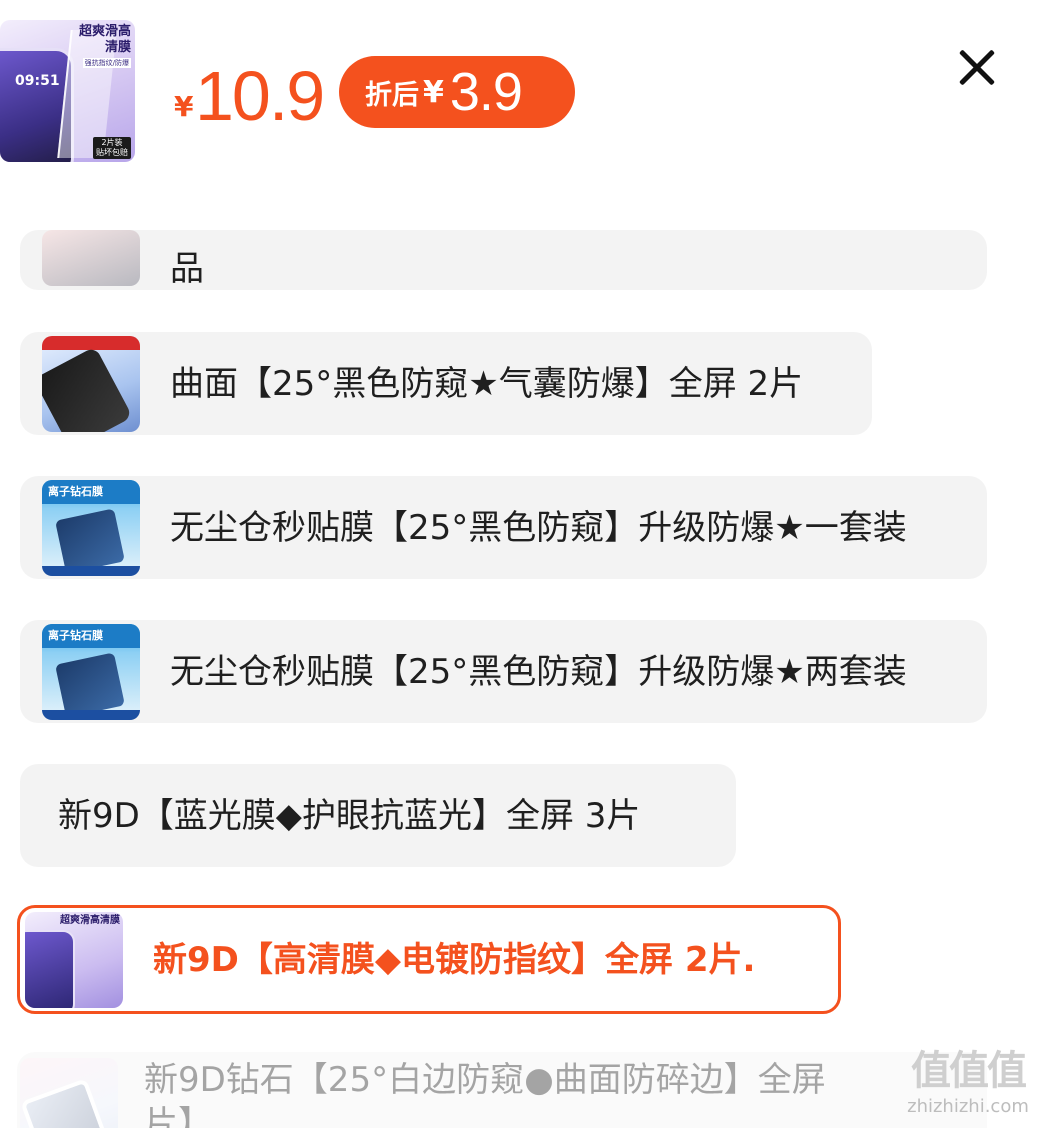 The height and width of the screenshot is (1128, 1046). I want to click on discount-label: 折后, so click(392, 95).